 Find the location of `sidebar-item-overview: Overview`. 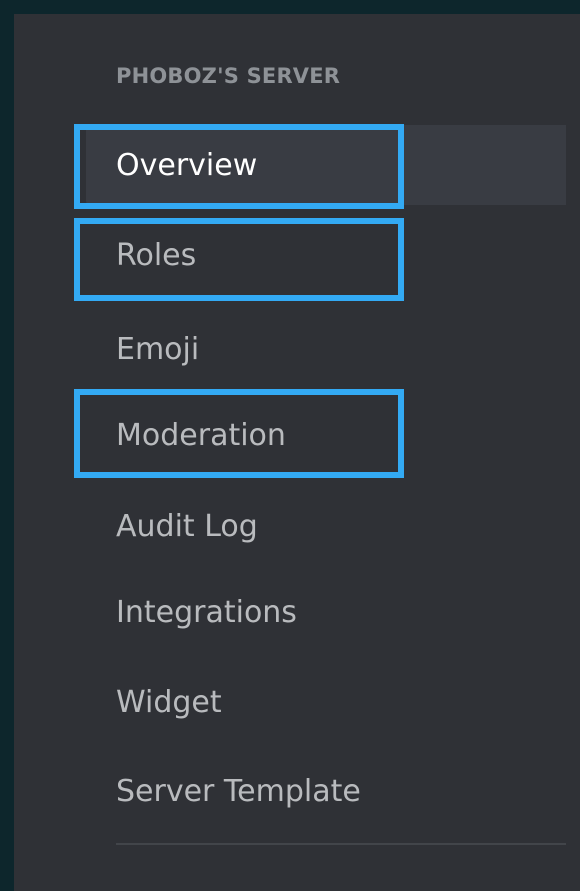

sidebar-item-overview: Overview is located at coordinates (326, 165).